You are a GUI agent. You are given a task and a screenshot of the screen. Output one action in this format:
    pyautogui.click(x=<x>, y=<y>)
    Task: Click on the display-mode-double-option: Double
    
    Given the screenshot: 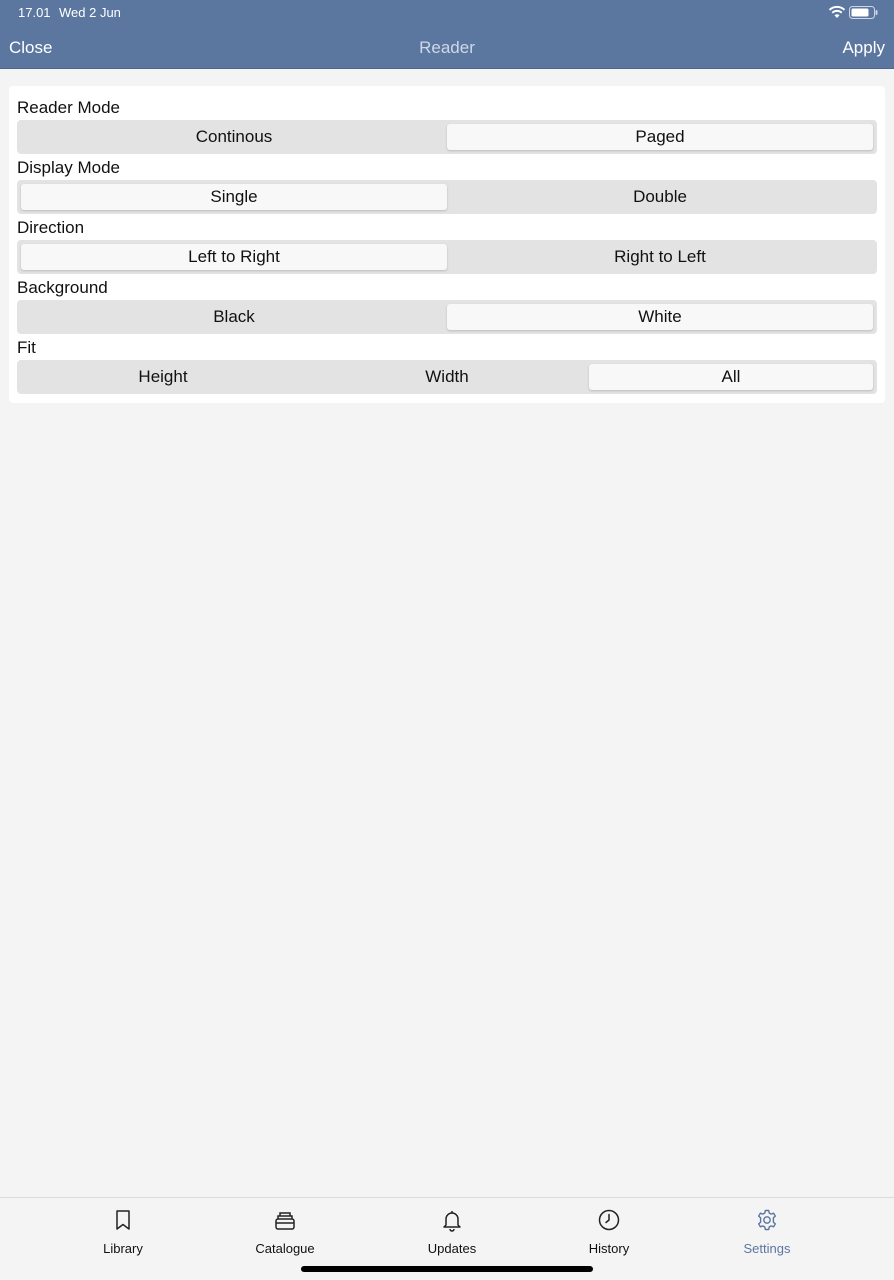 What is the action you would take?
    pyautogui.click(x=660, y=197)
    